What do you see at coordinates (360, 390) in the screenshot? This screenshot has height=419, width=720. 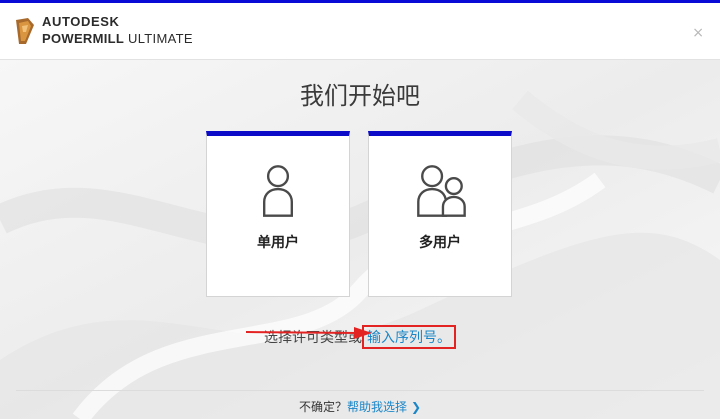 I see `footer-divider` at bounding box center [360, 390].